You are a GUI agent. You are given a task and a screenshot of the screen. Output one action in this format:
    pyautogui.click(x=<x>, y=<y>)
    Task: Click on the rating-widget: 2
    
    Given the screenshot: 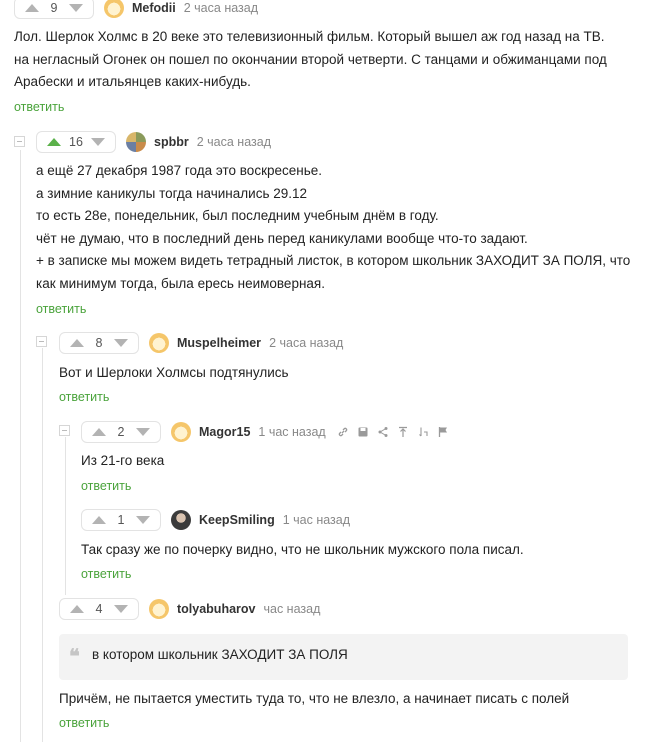 What is the action you would take?
    pyautogui.click(x=121, y=432)
    